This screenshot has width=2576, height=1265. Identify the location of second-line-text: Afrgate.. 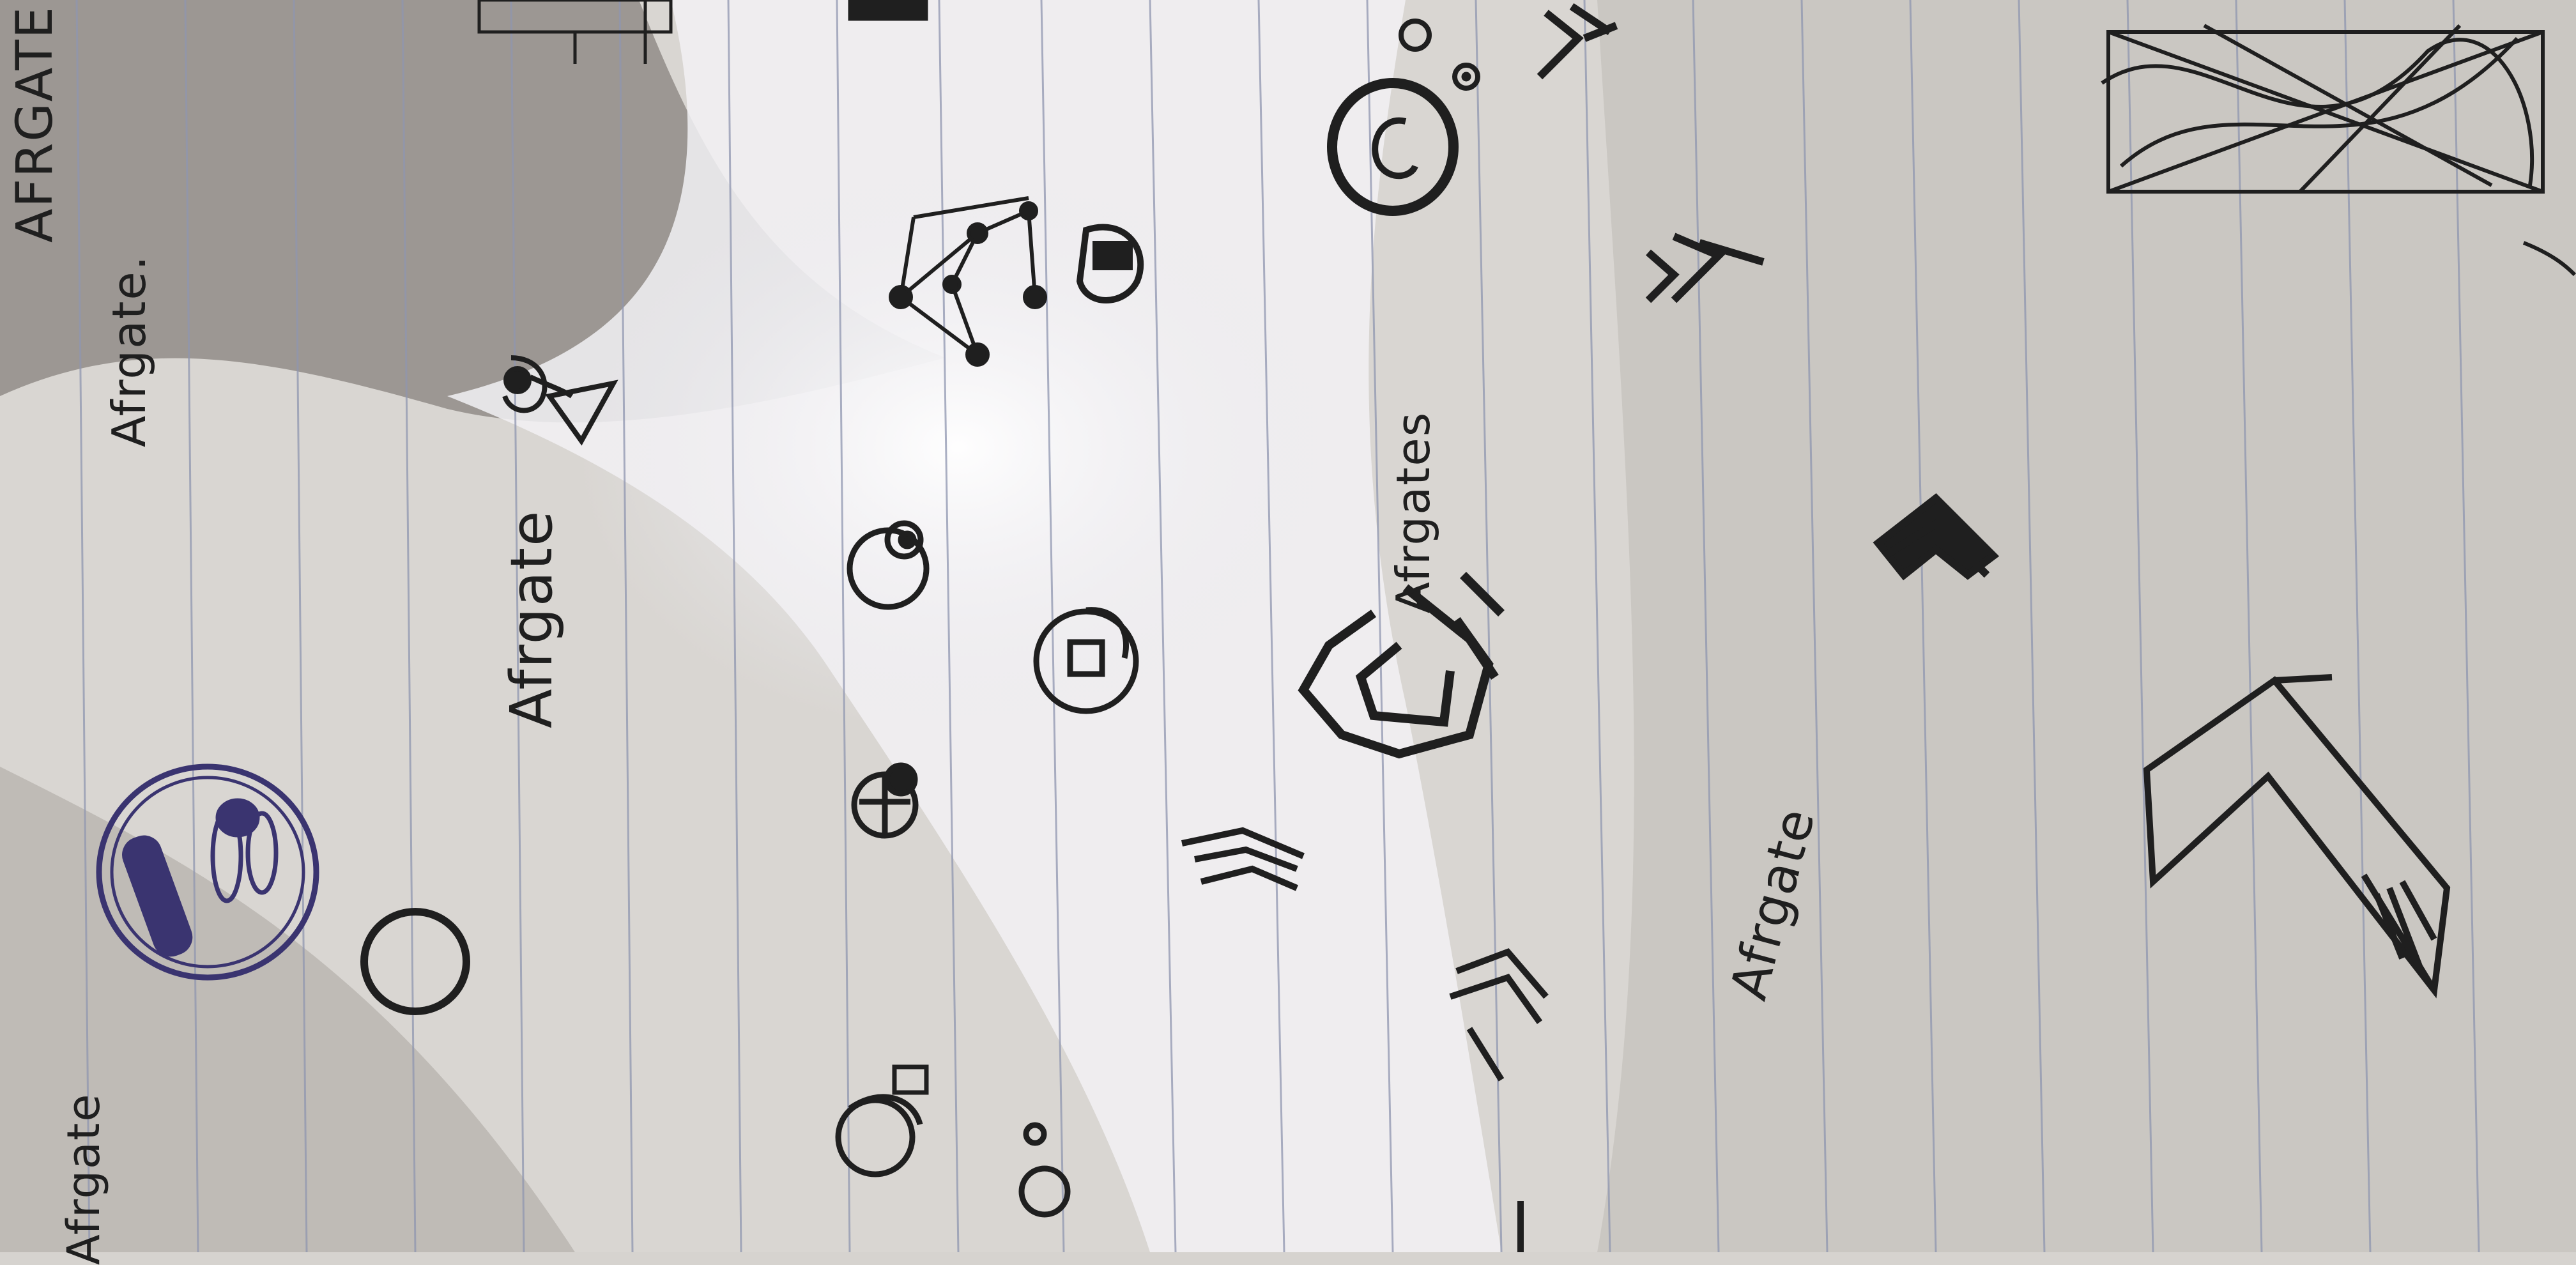
(129, 350).